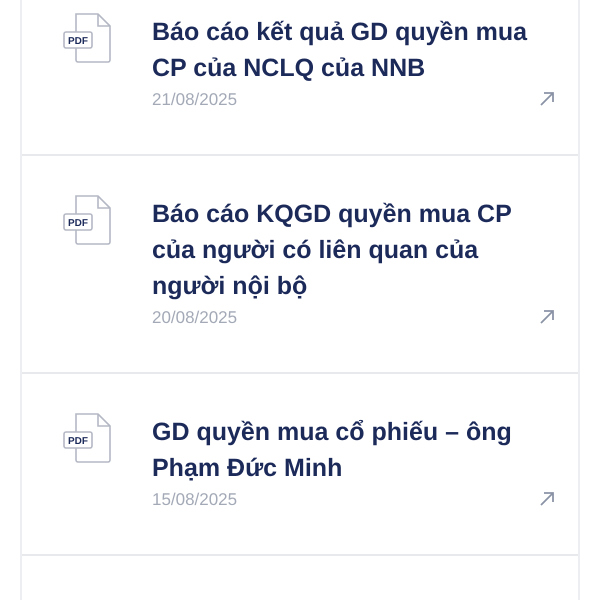  I want to click on document-title: GD quyền mua cổ phiếu – ông Phạm Đức Minh, so click(345, 450).